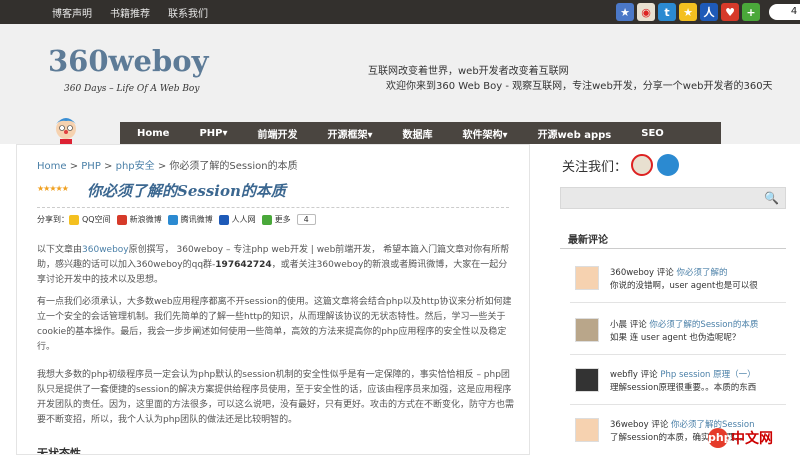 The image size is (800, 455). What do you see at coordinates (276, 133) in the screenshot?
I see `nav-frontend: 前端开发` at bounding box center [276, 133].